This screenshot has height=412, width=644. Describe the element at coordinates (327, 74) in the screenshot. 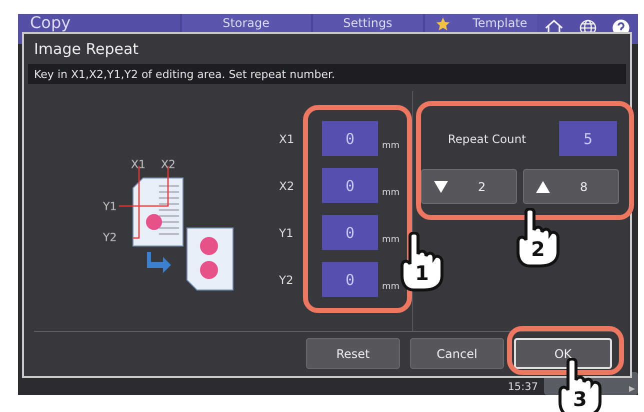

I see `instruction-text: Key in X1,X2,Y1,Y2 of editing area. Set repeat number.` at that location.